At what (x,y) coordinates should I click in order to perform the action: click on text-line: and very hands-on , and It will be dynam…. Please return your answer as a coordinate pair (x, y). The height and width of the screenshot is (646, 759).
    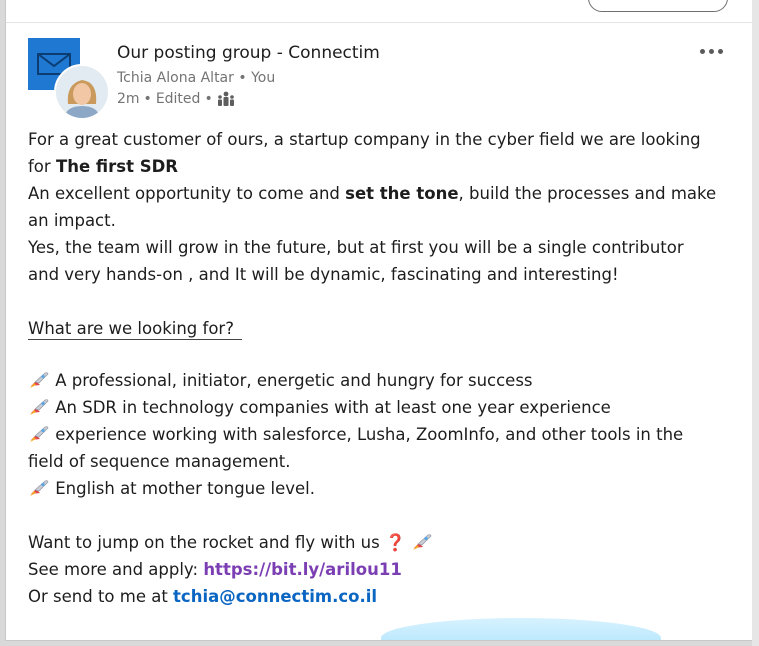
    Looking at the image, I should click on (323, 274).